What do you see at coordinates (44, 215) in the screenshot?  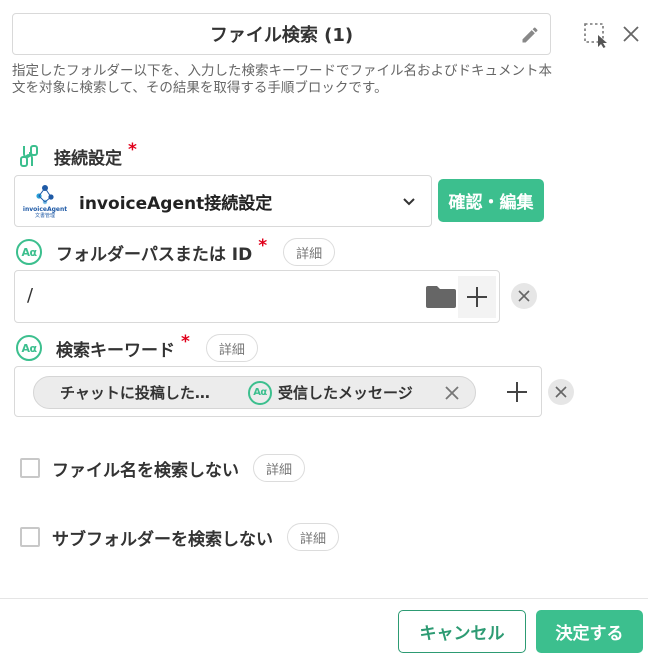 I see `logo-subtext: 文書管理` at bounding box center [44, 215].